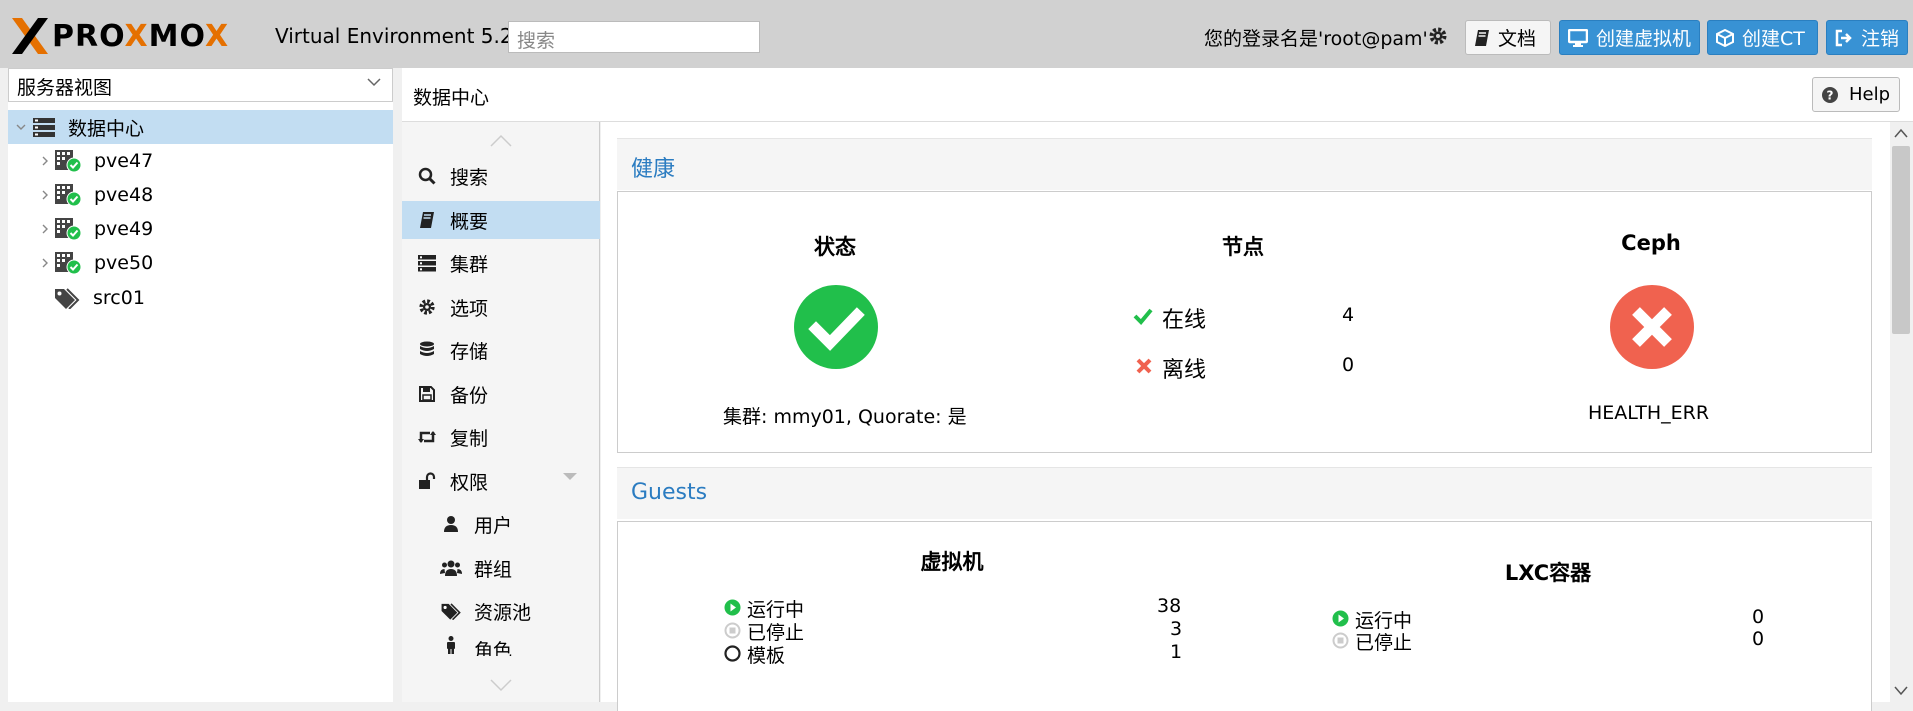 The width and height of the screenshot is (1913, 711). I want to click on nav-item: 概要, so click(501, 220).